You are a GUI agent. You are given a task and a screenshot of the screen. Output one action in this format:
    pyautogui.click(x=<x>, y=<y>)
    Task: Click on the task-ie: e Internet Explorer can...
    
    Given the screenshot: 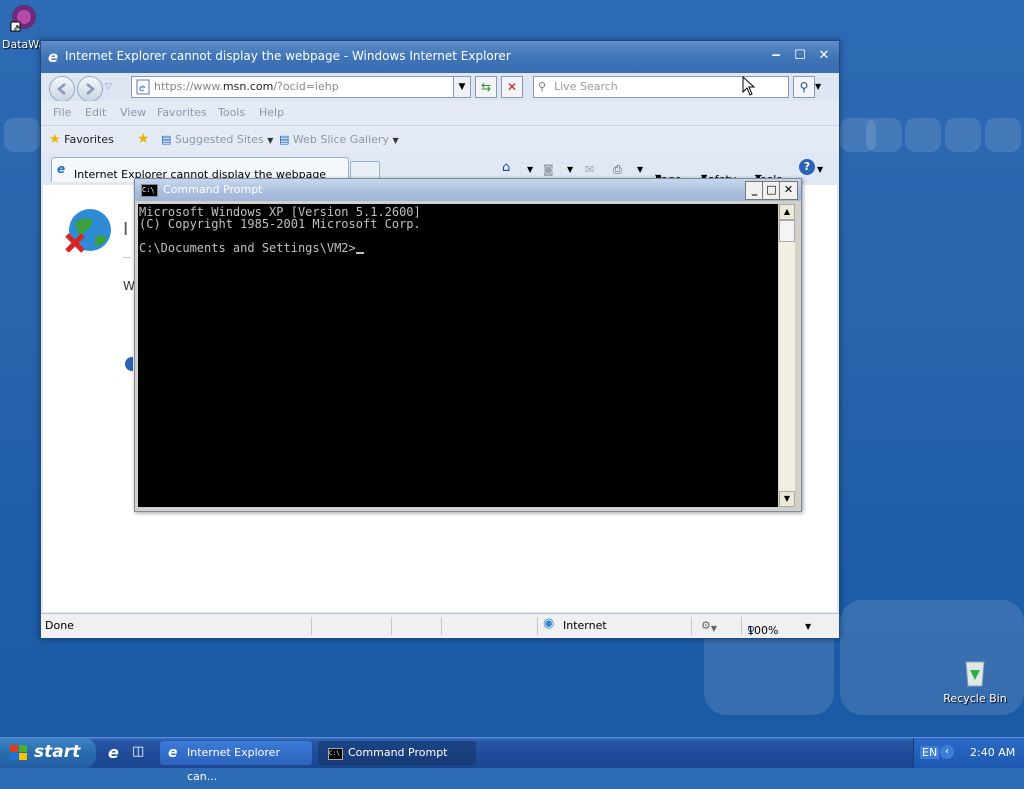 What is the action you would take?
    pyautogui.click(x=236, y=762)
    